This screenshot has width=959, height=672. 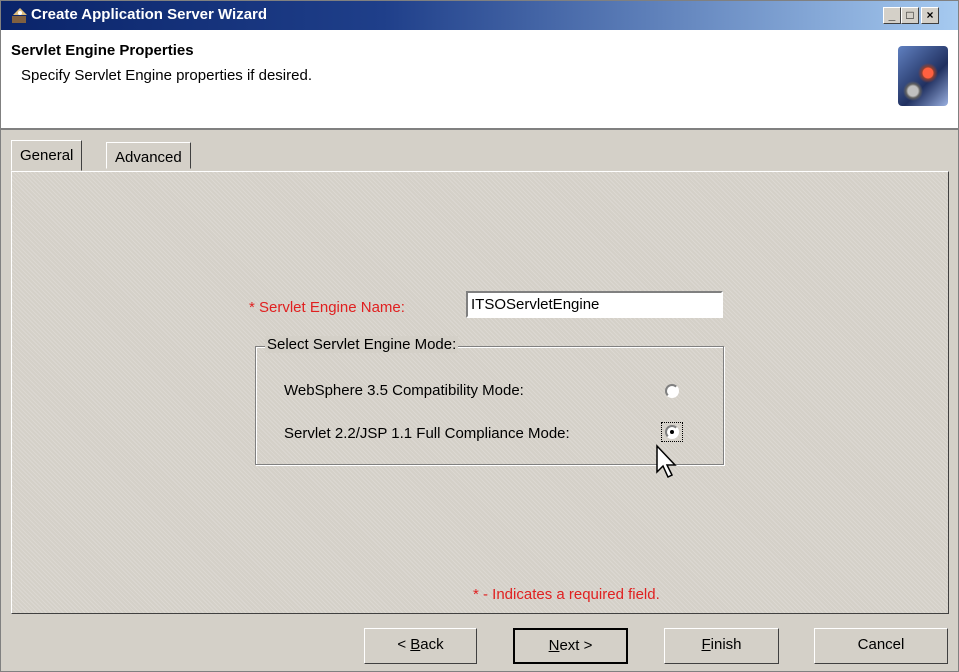 What do you see at coordinates (19, 15) in the screenshot?
I see `app-icon` at bounding box center [19, 15].